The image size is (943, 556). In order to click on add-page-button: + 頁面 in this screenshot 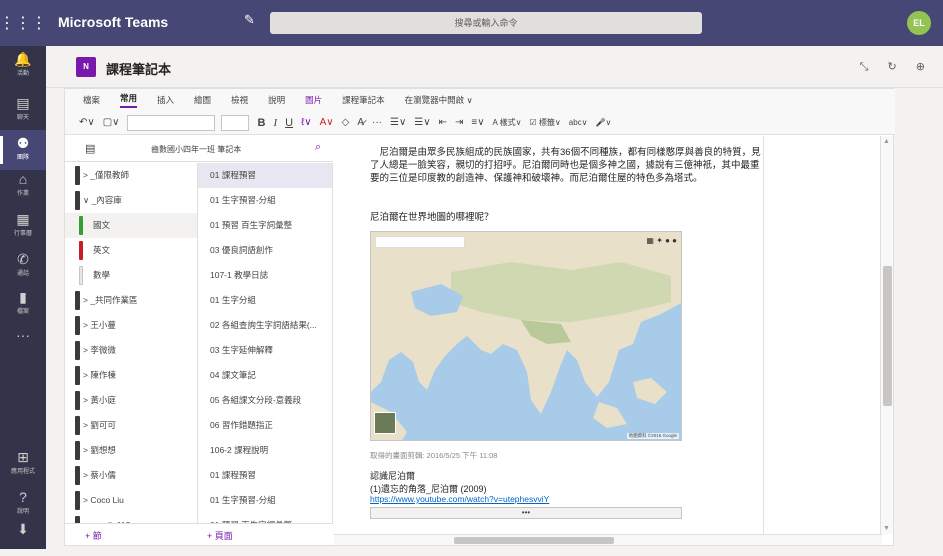, I will do `click(220, 535)`.